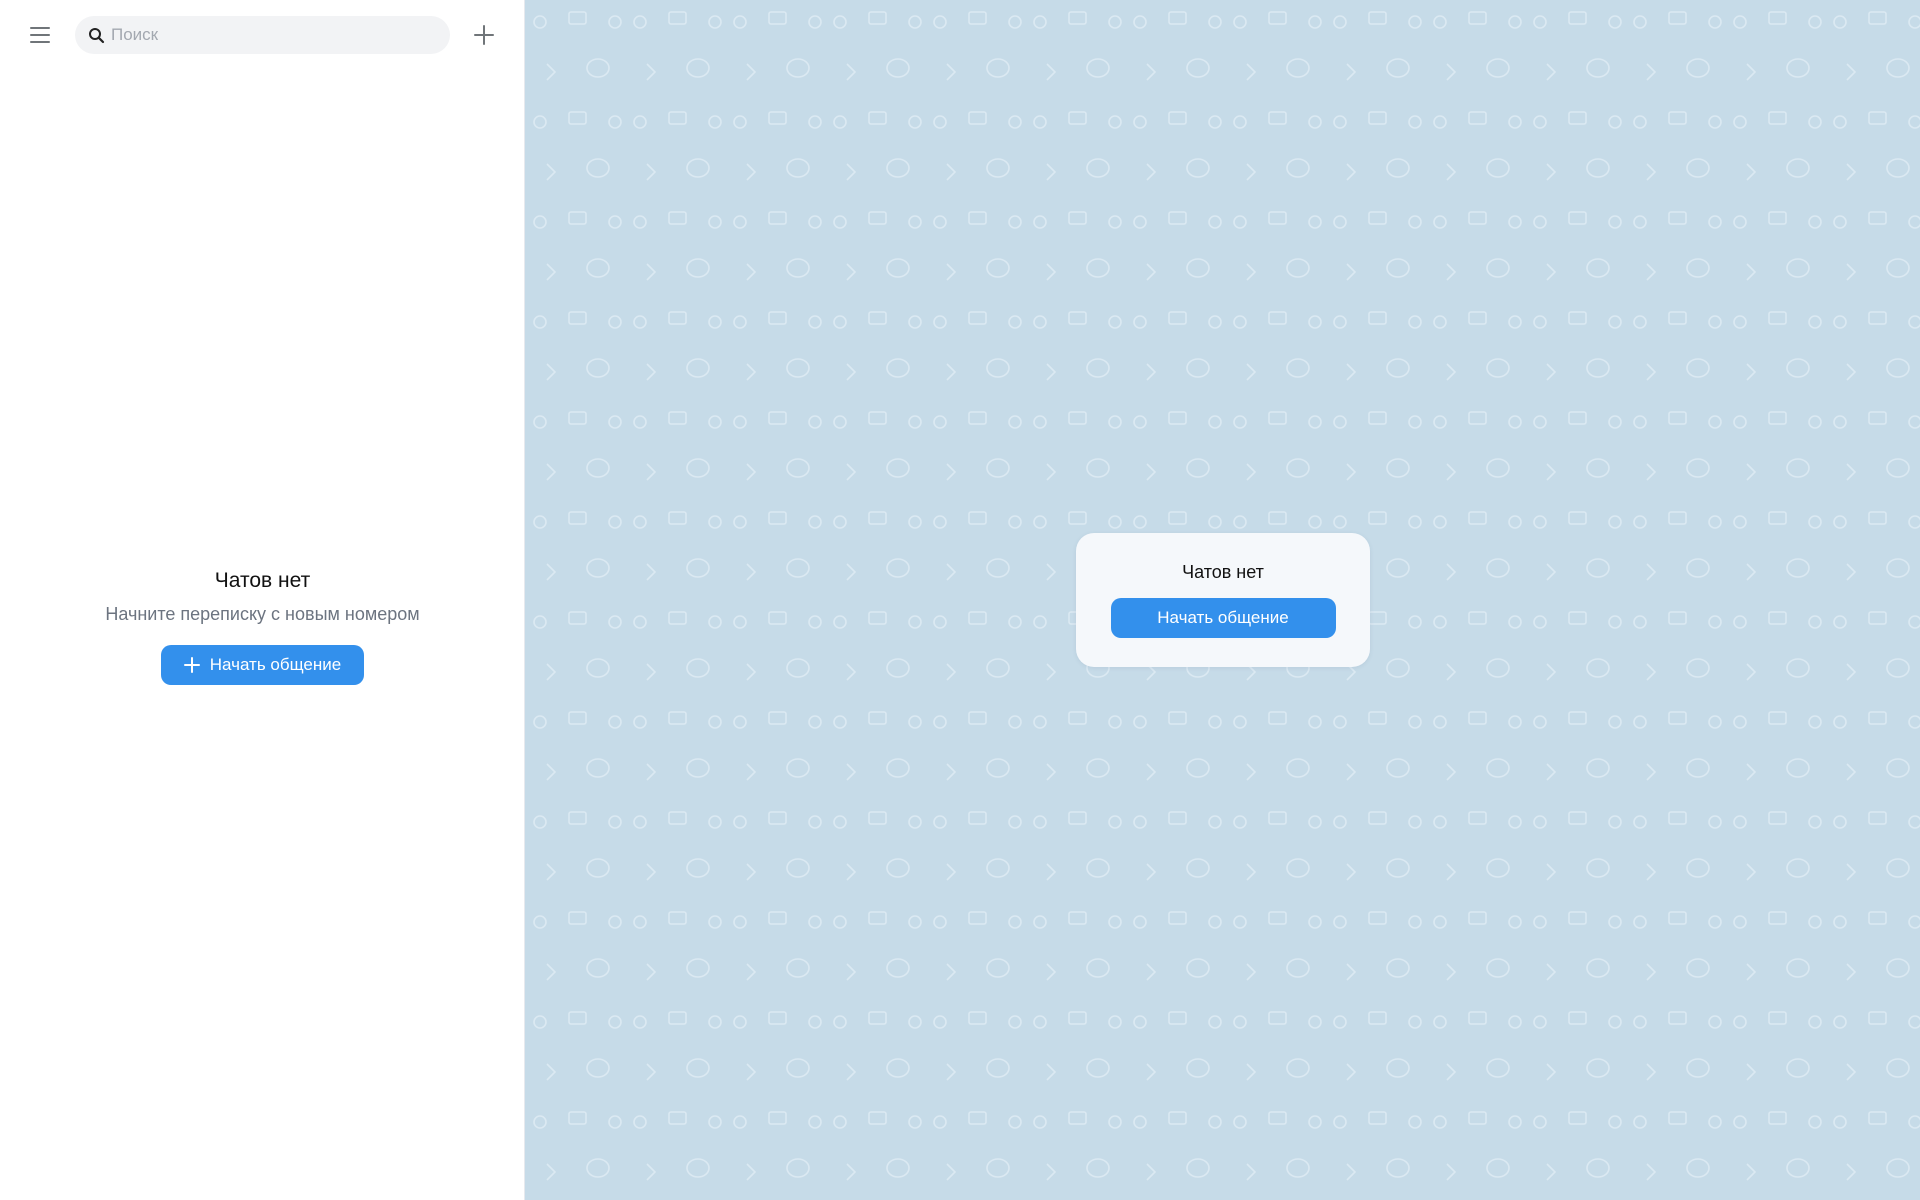  I want to click on sidebar-header, so click(262, 35).